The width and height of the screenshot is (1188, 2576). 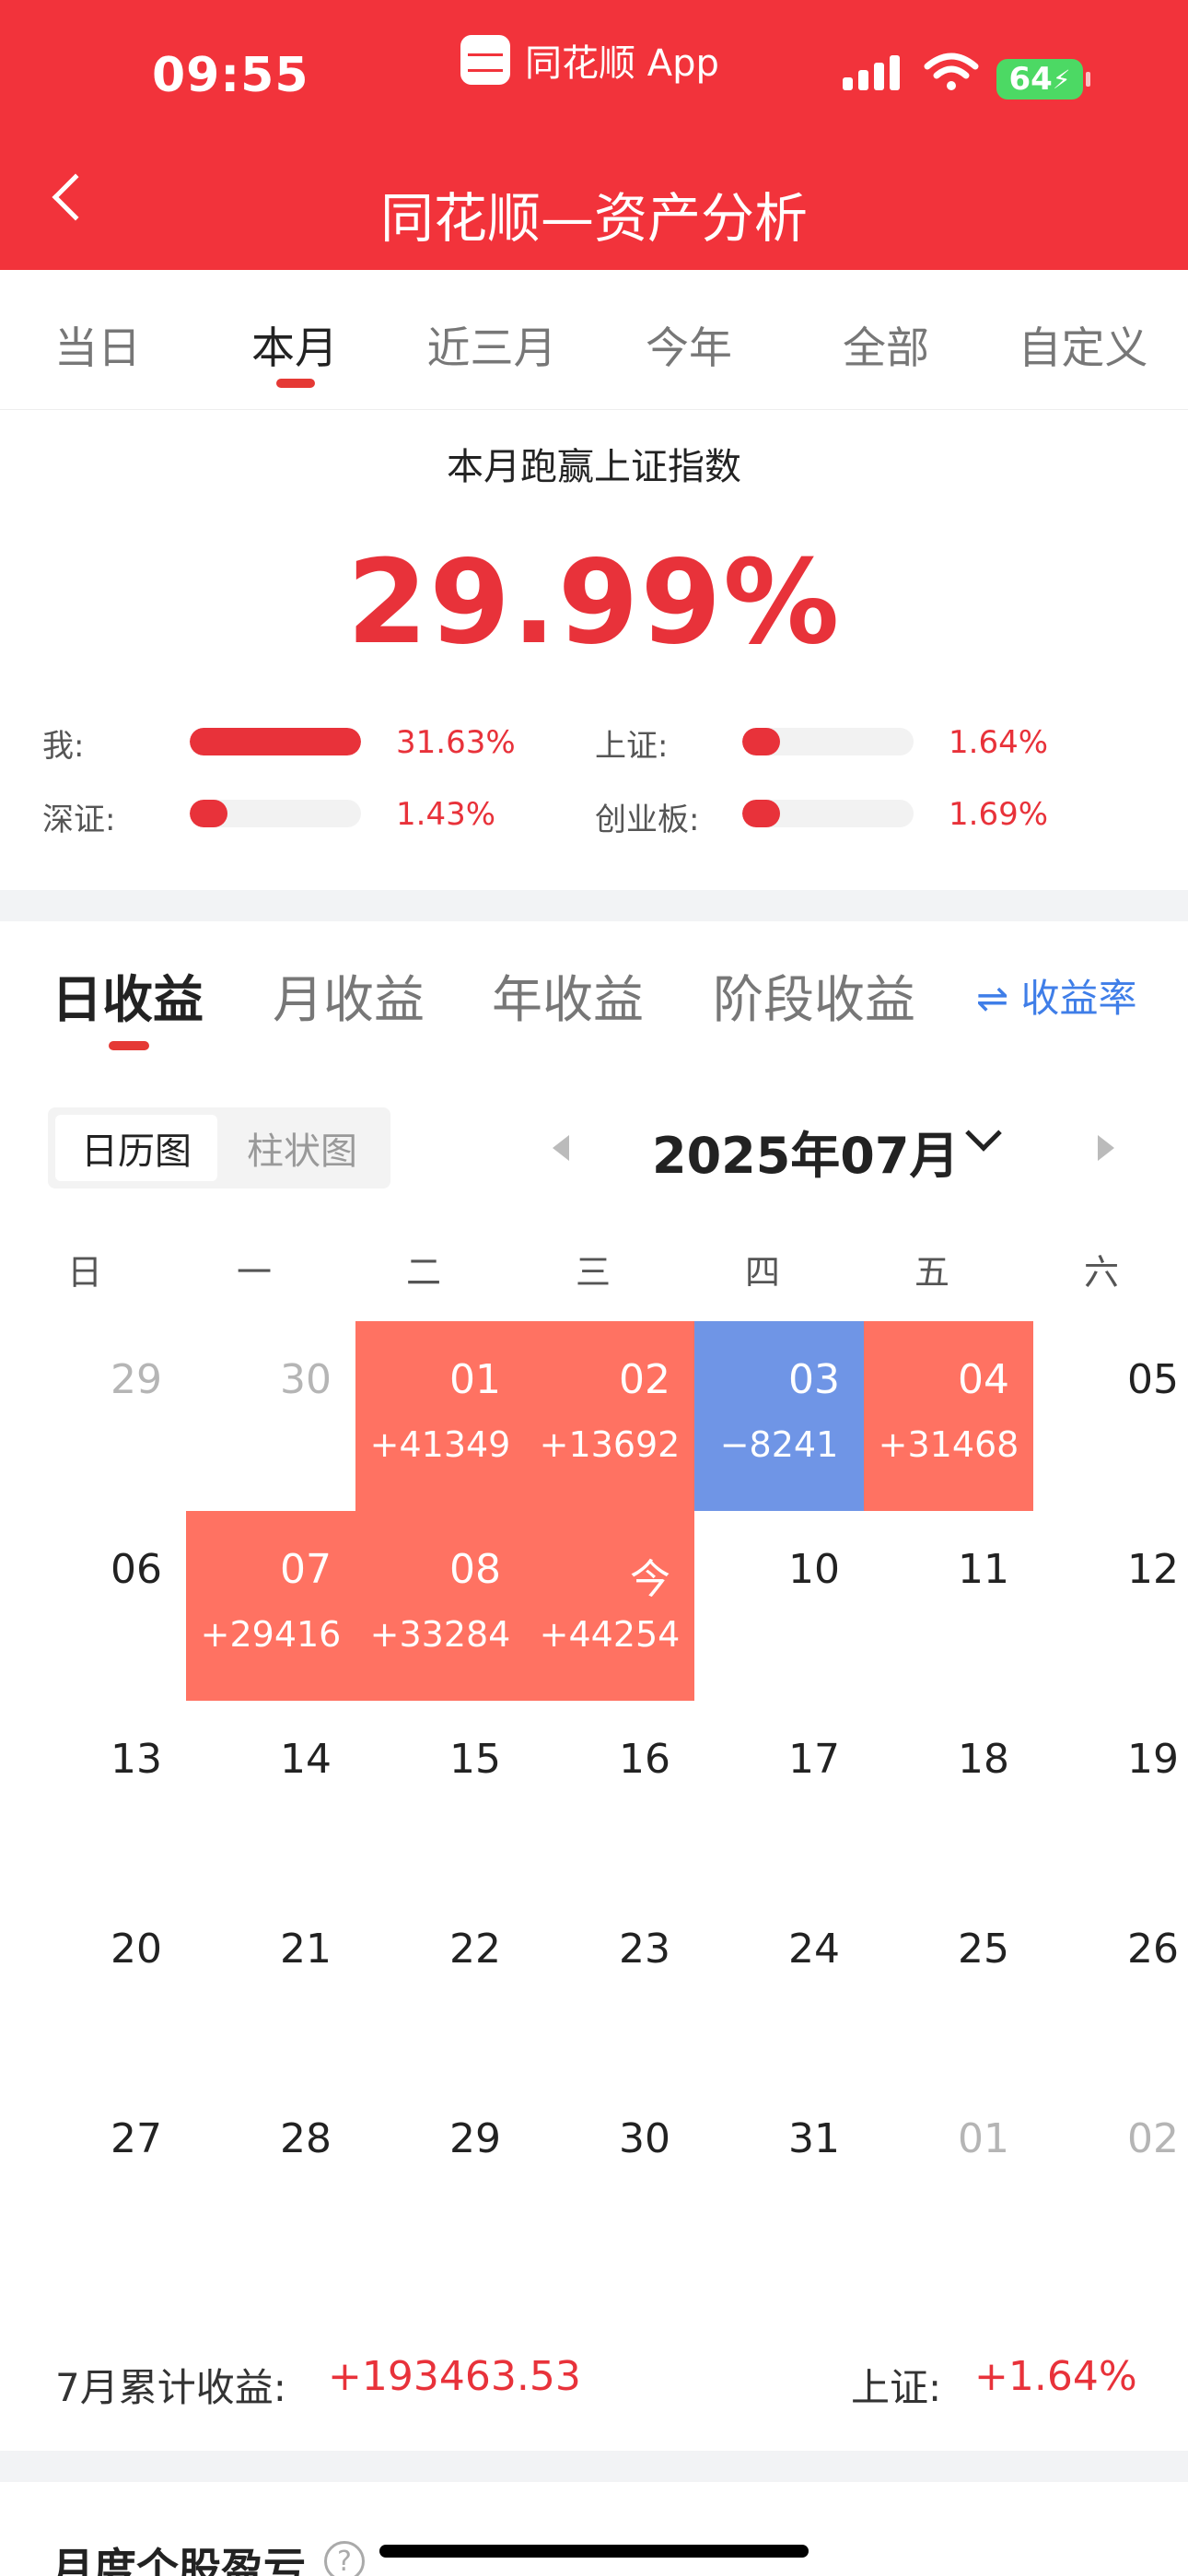 I want to click on calendar-day-cell: 27, so click(x=101, y=2175).